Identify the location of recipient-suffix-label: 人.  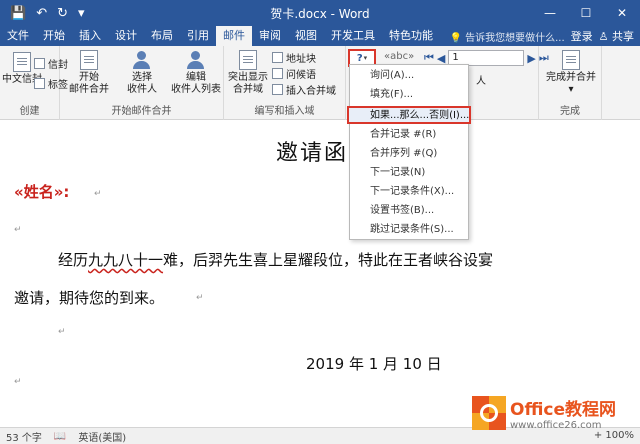
(481, 81).